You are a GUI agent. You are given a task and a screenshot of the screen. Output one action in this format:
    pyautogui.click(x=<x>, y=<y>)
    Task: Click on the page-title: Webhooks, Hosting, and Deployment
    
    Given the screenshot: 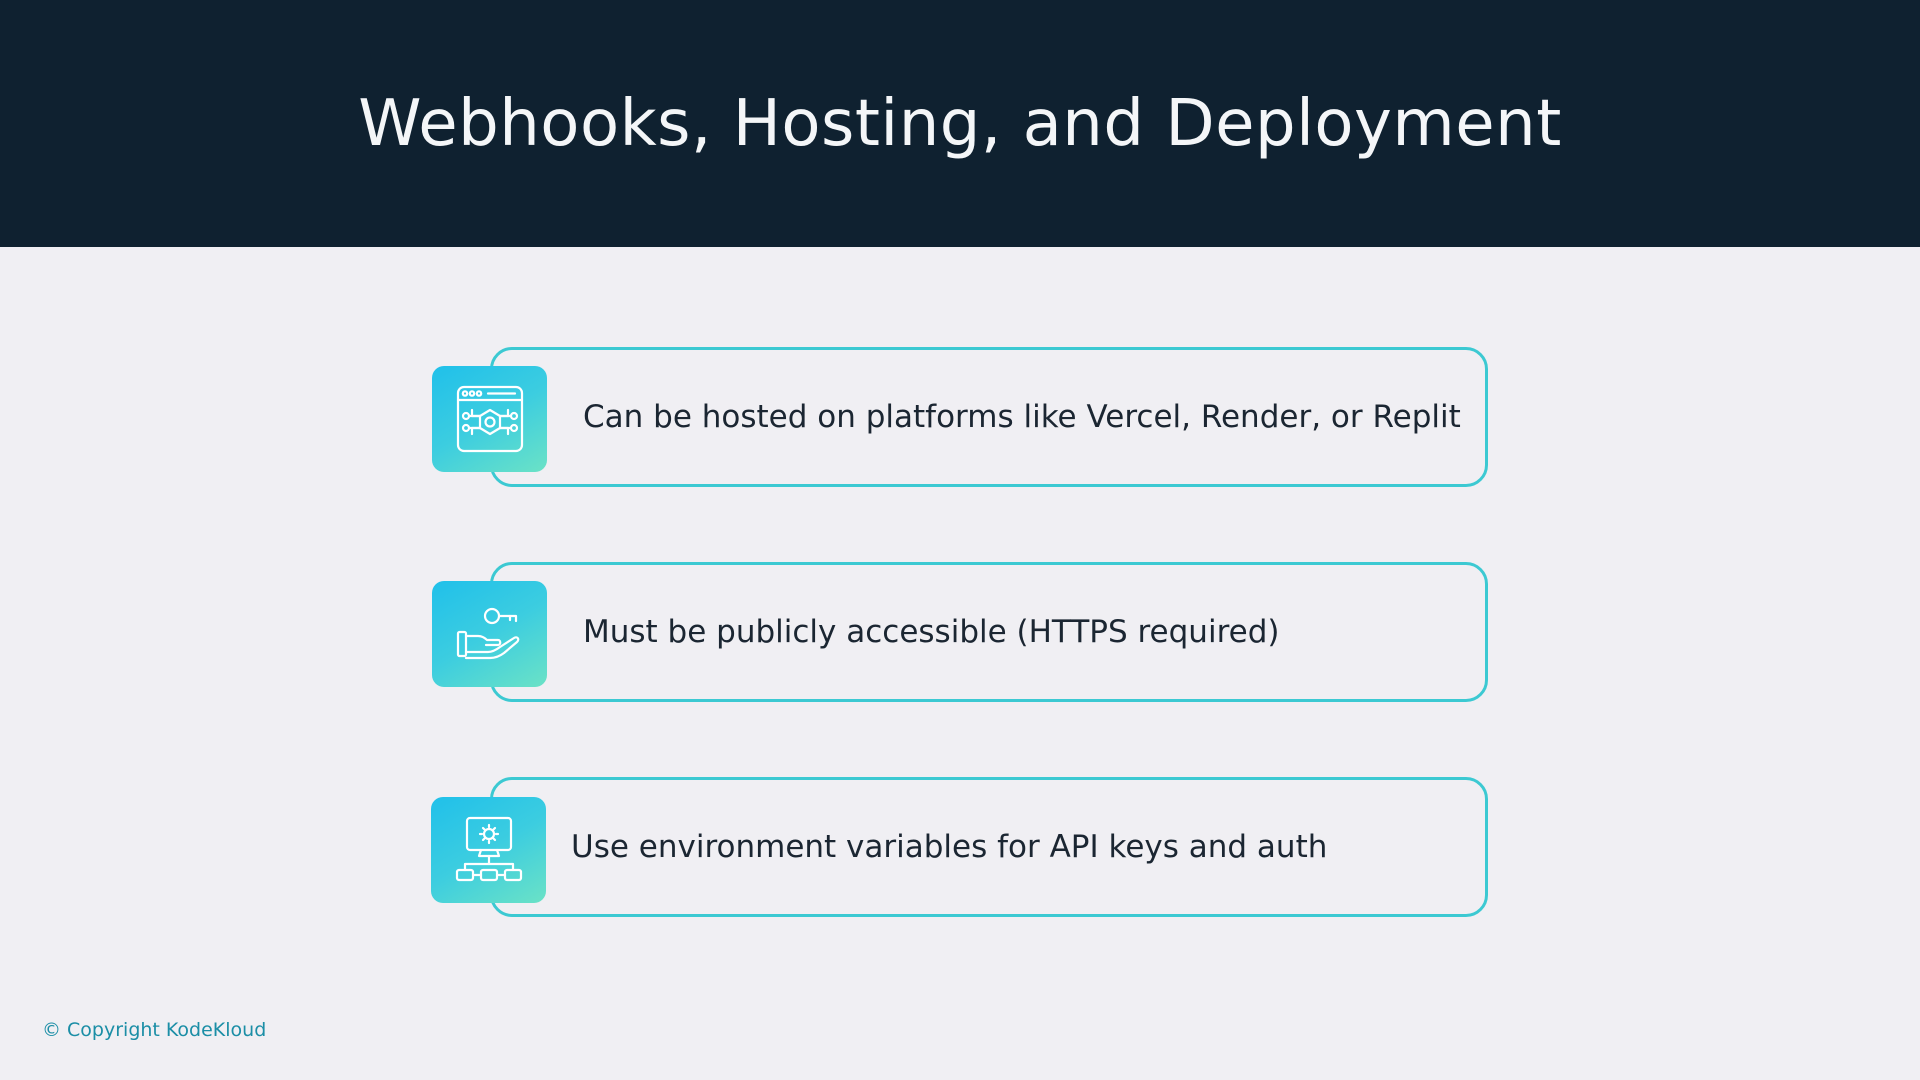 What is the action you would take?
    pyautogui.click(x=960, y=123)
    